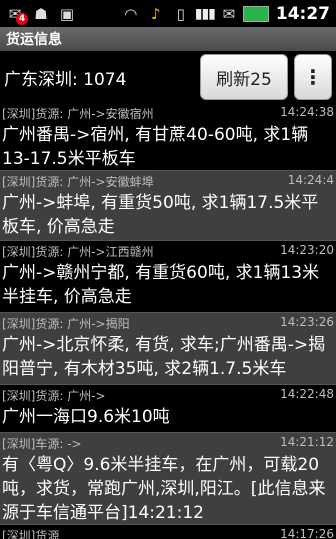 Image resolution: width=336 pixels, height=539 pixels. Describe the element at coordinates (31, 534) in the screenshot. I see `item-source: [深圳]货源` at that location.